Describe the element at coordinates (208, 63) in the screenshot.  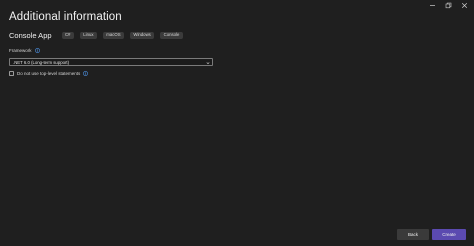
I see `chevron-down-icon` at that location.